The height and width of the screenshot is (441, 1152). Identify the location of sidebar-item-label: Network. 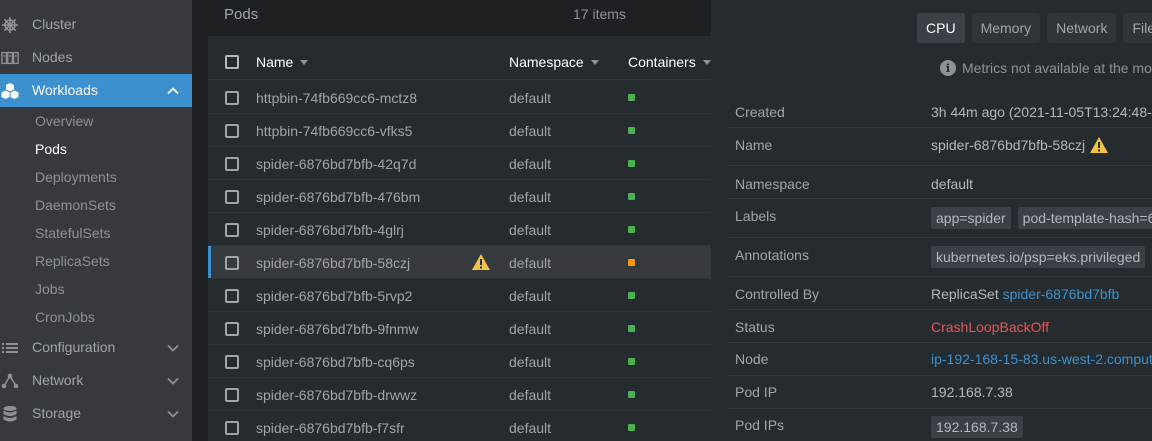
(58, 380).